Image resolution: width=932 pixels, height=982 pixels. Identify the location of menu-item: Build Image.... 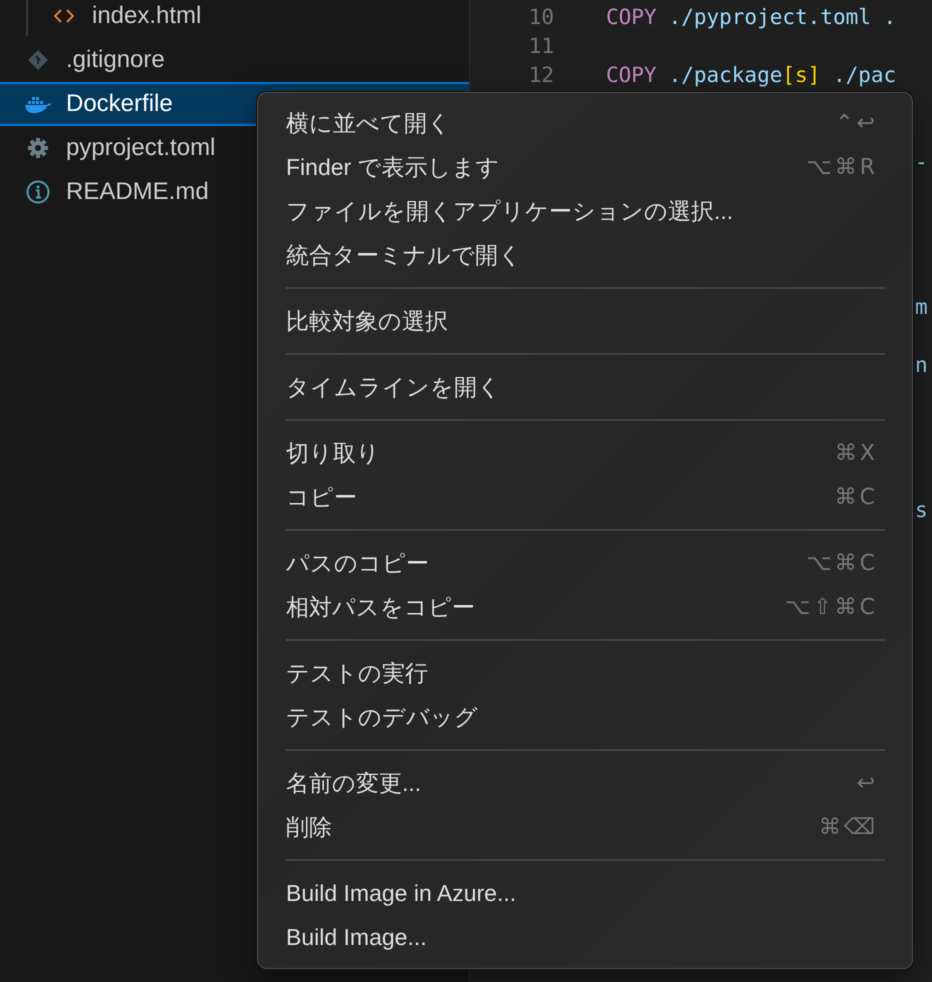
(585, 937).